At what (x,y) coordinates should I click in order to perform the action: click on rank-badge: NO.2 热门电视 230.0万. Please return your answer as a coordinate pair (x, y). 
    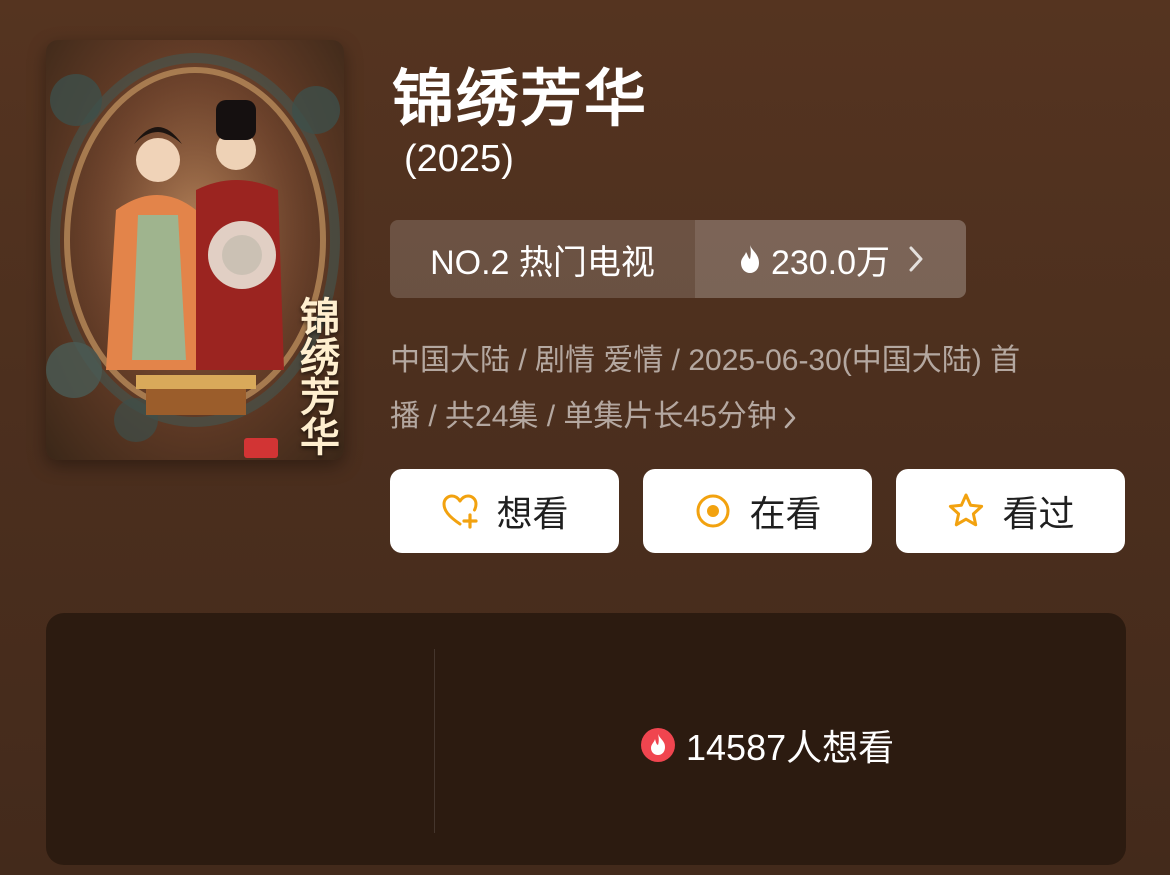
    Looking at the image, I should click on (678, 259).